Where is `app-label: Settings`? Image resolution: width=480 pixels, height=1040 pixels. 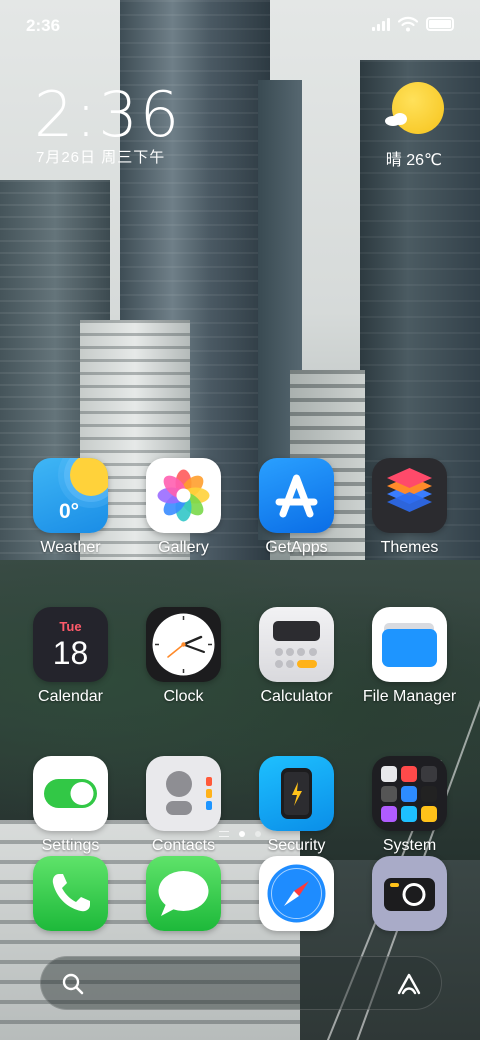 app-label: Settings is located at coordinates (70, 845).